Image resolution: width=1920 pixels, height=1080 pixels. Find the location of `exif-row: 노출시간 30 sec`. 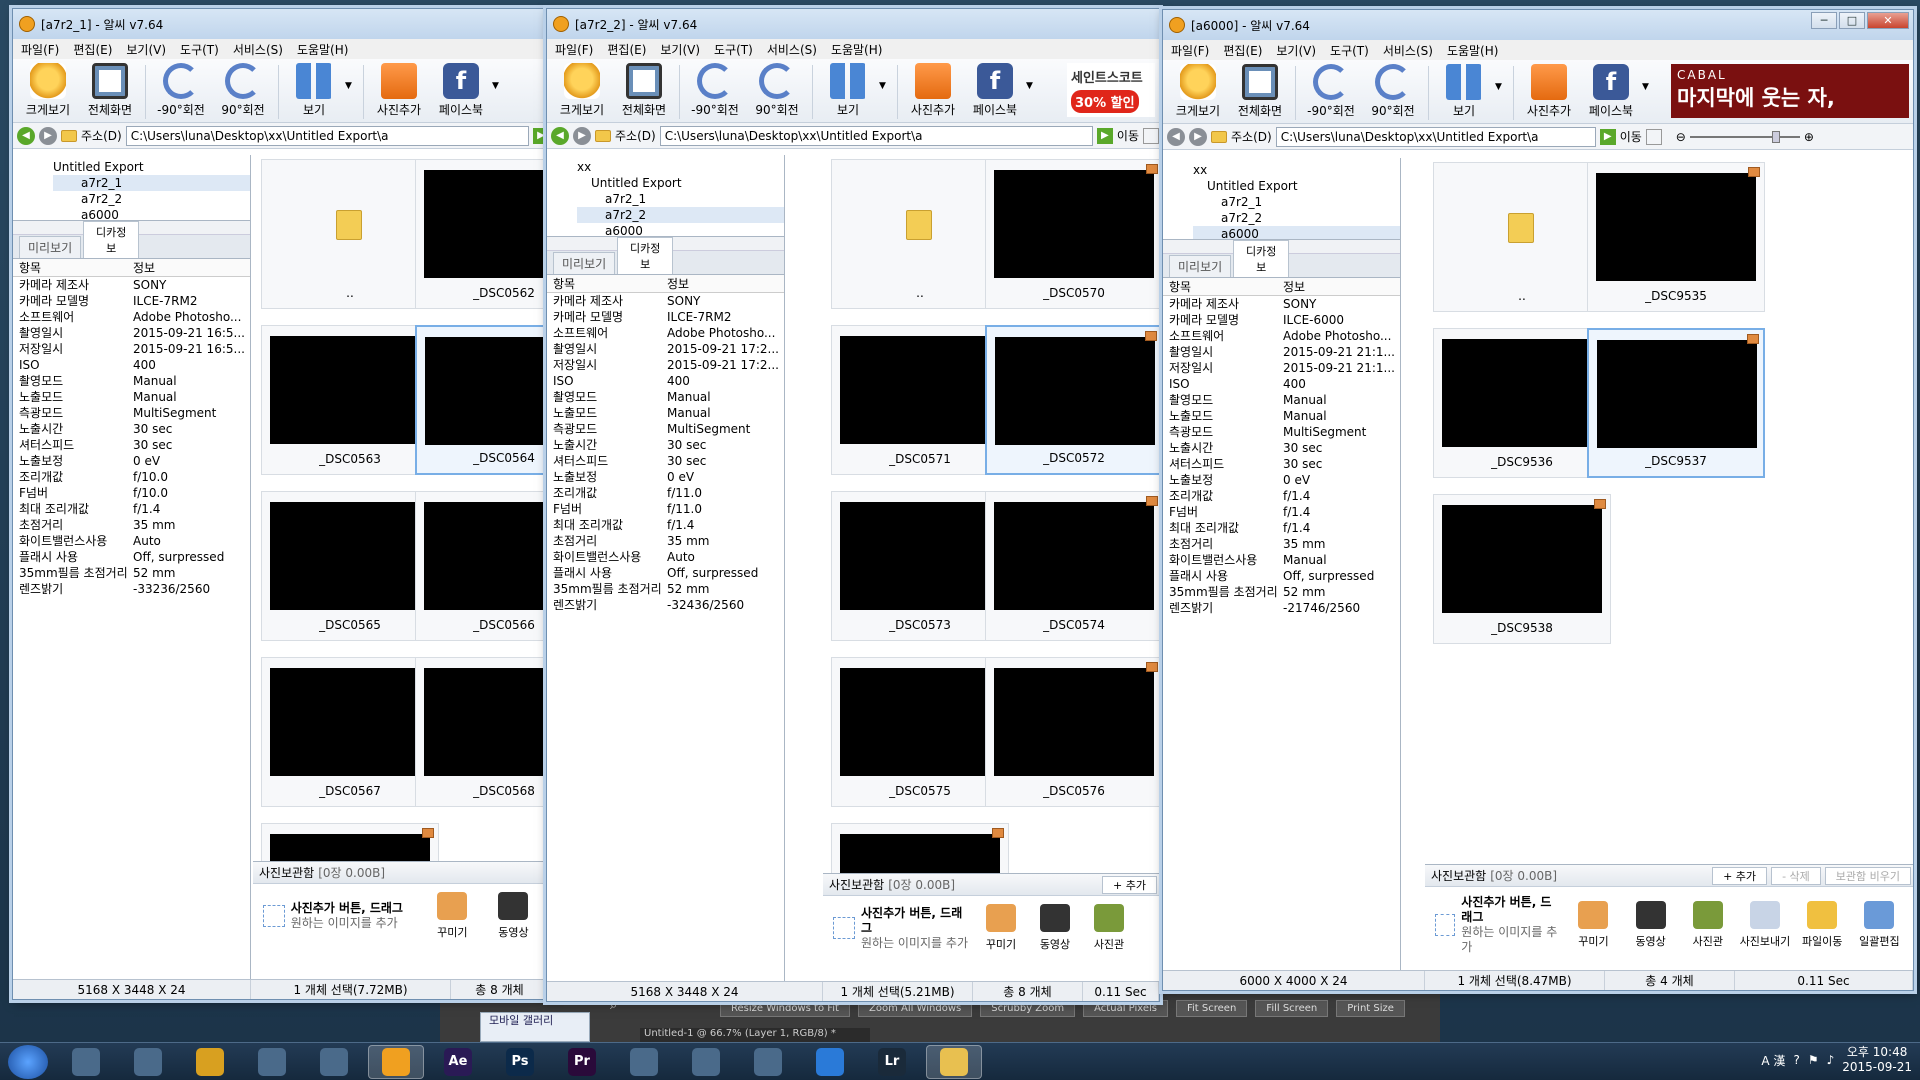

exif-row: 노출시간 30 sec is located at coordinates (131, 429).